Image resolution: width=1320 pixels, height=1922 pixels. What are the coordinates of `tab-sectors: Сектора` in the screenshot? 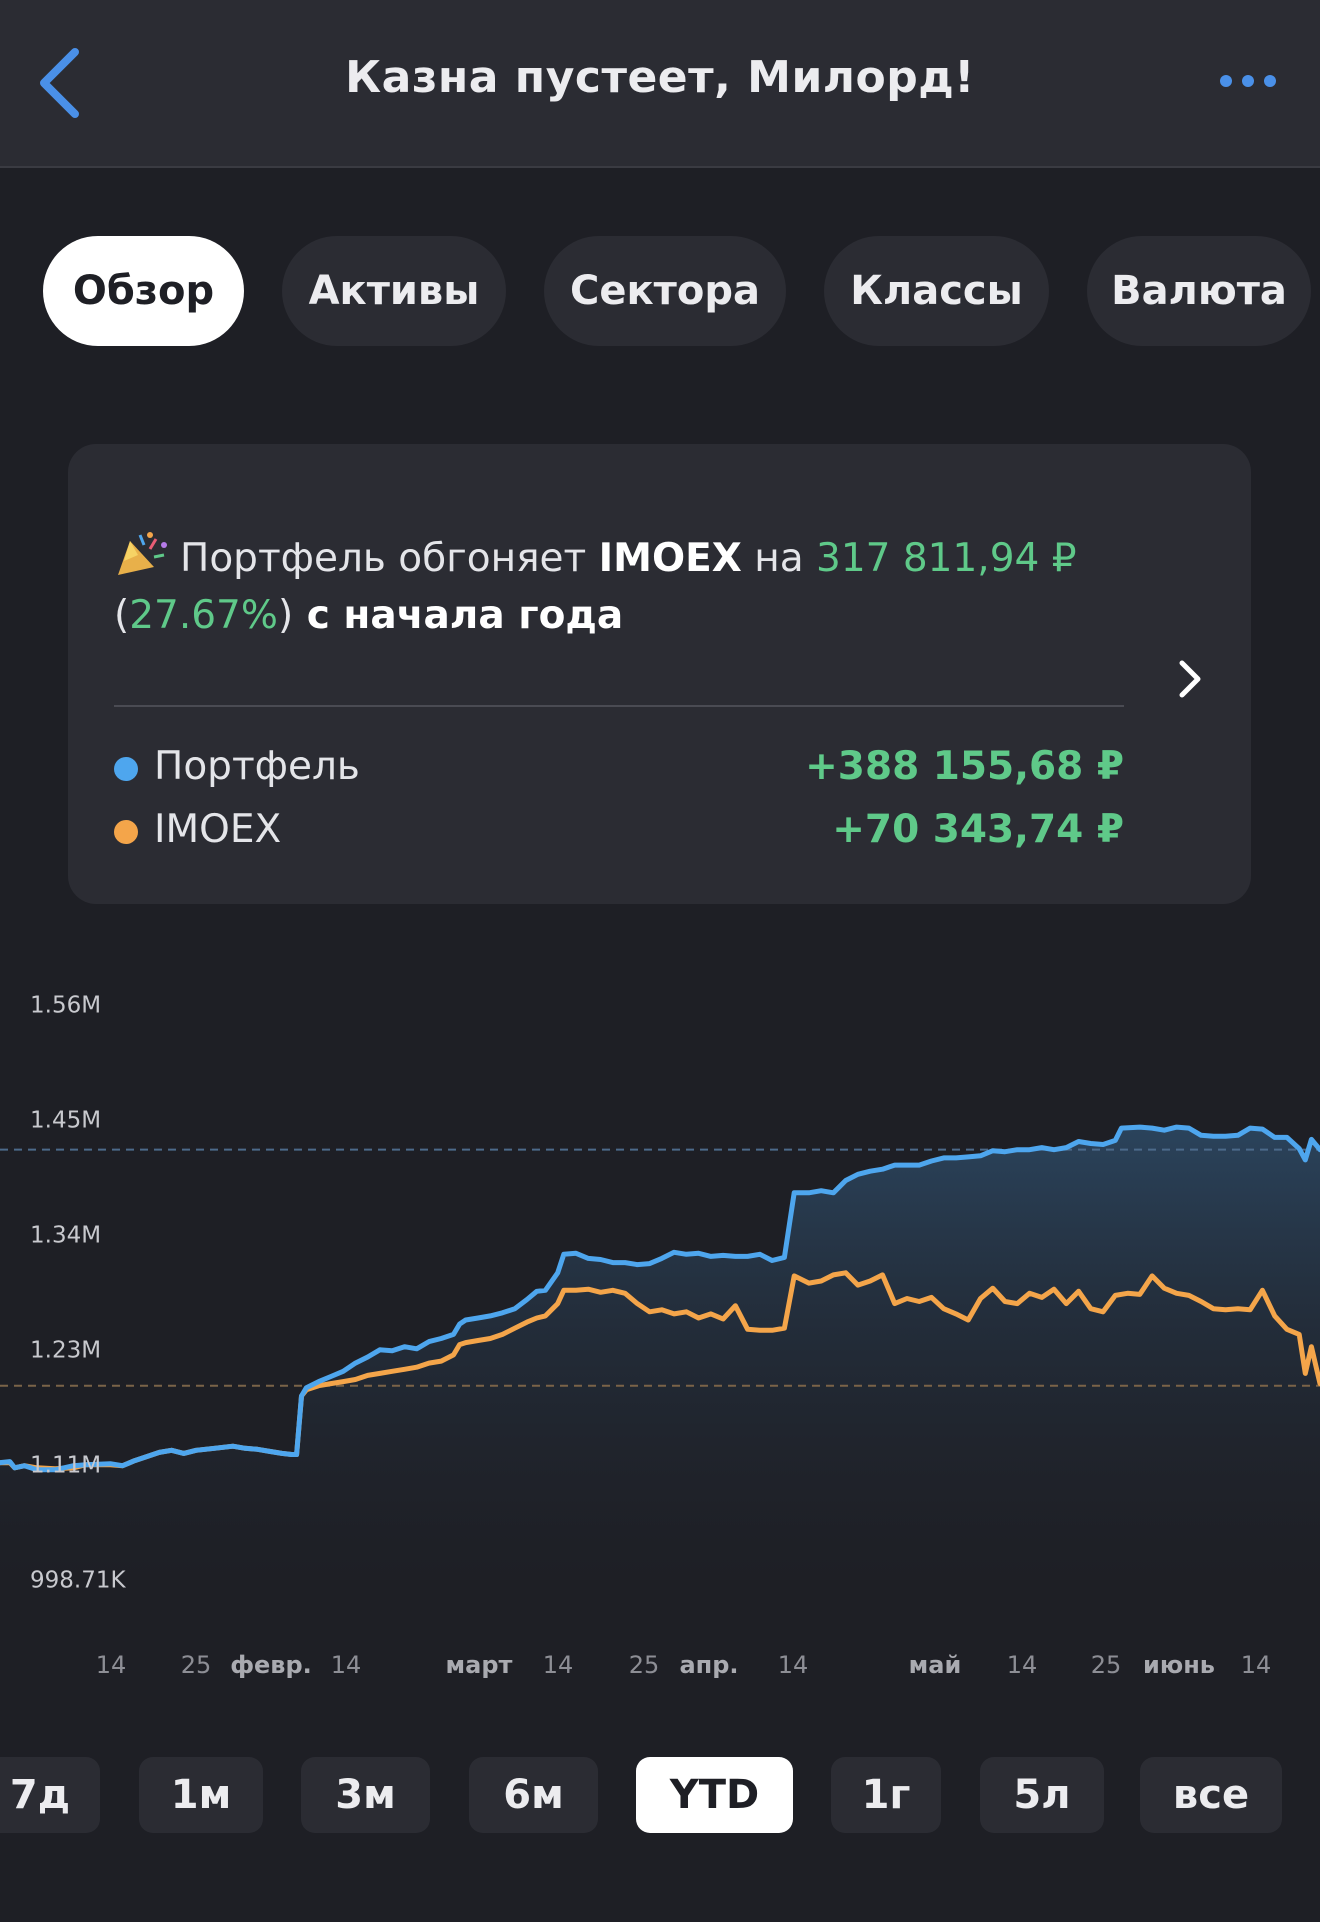 It's located at (665, 291).